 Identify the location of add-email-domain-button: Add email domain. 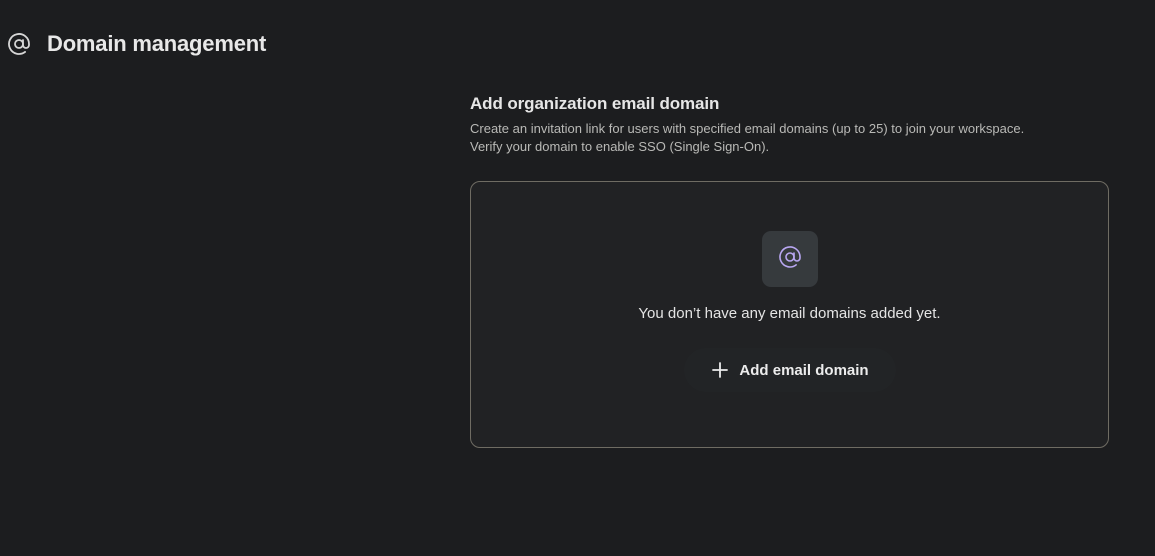
(790, 370).